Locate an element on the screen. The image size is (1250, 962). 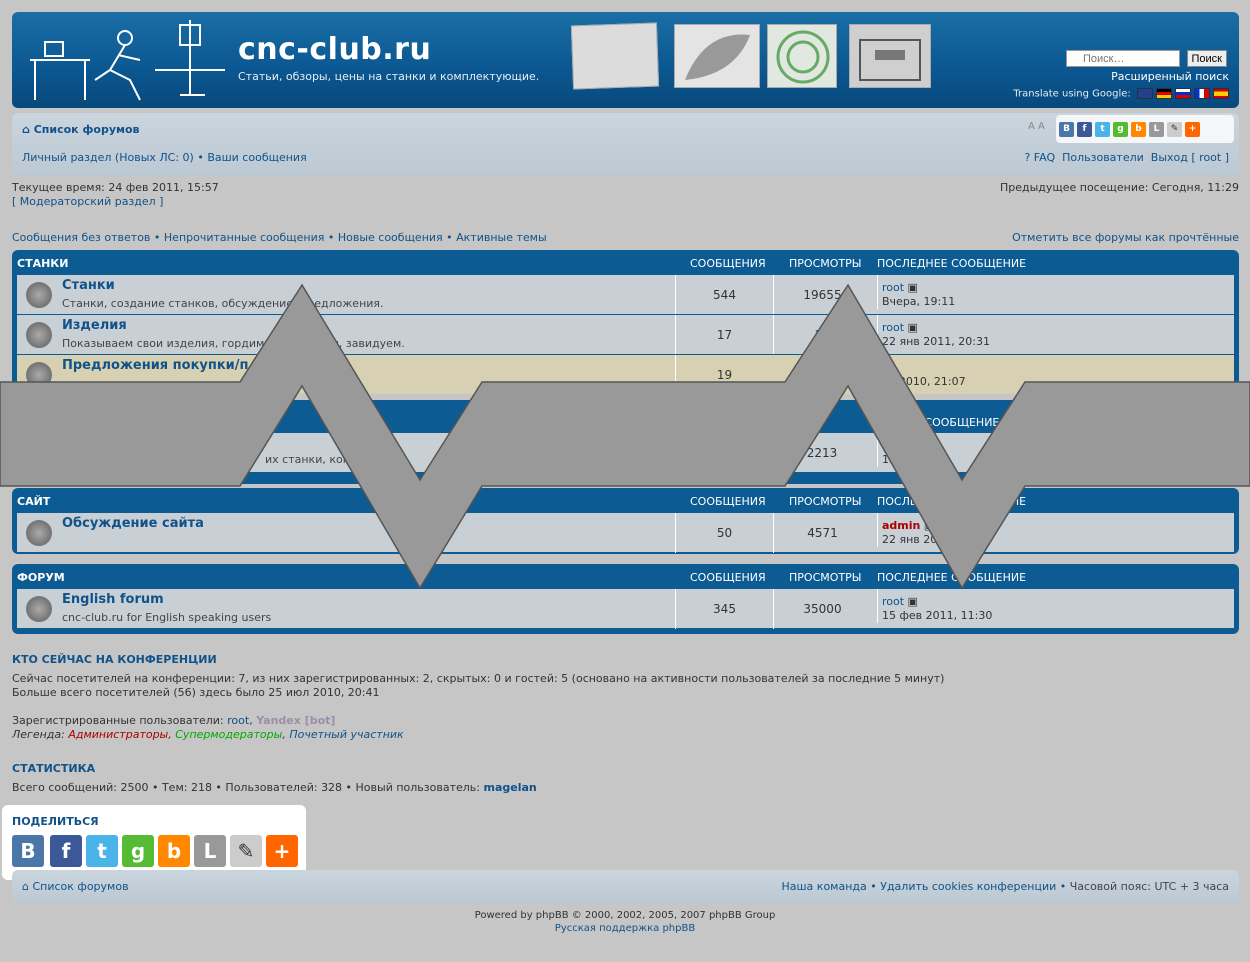
more-share-icon: + is located at coordinates (282, 851).